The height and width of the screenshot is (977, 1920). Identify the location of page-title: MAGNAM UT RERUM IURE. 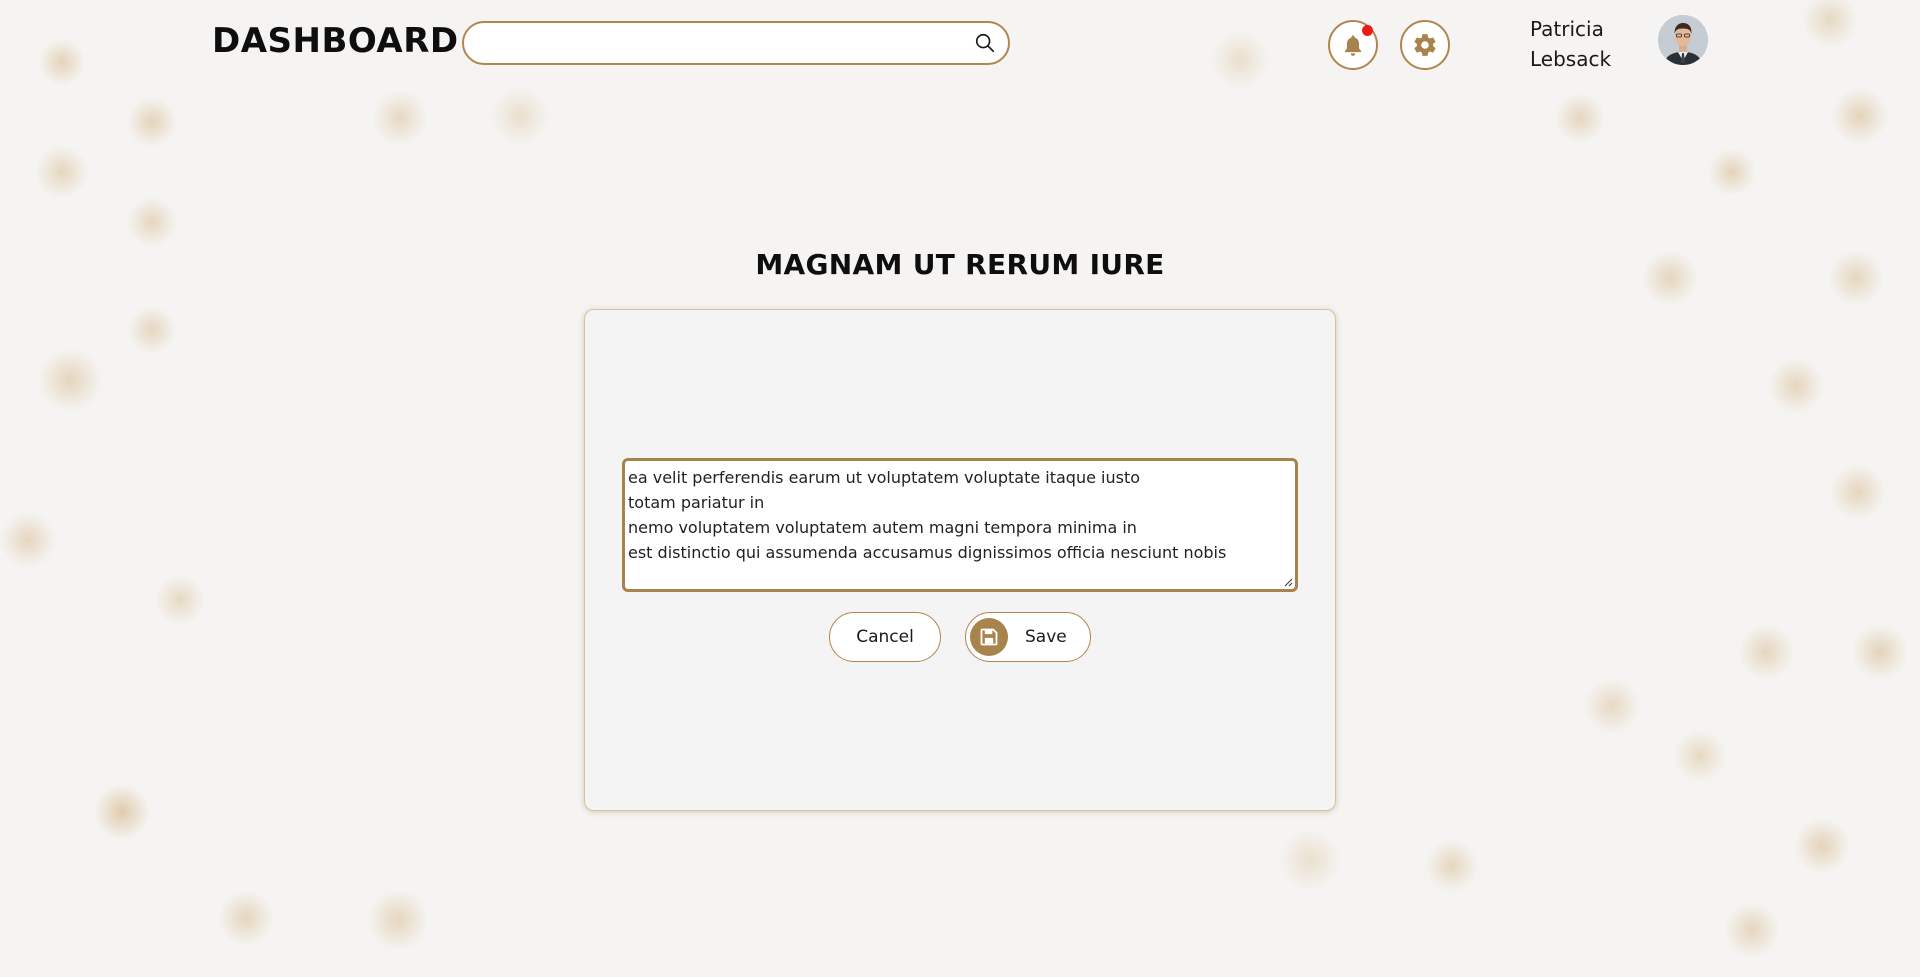
(960, 264).